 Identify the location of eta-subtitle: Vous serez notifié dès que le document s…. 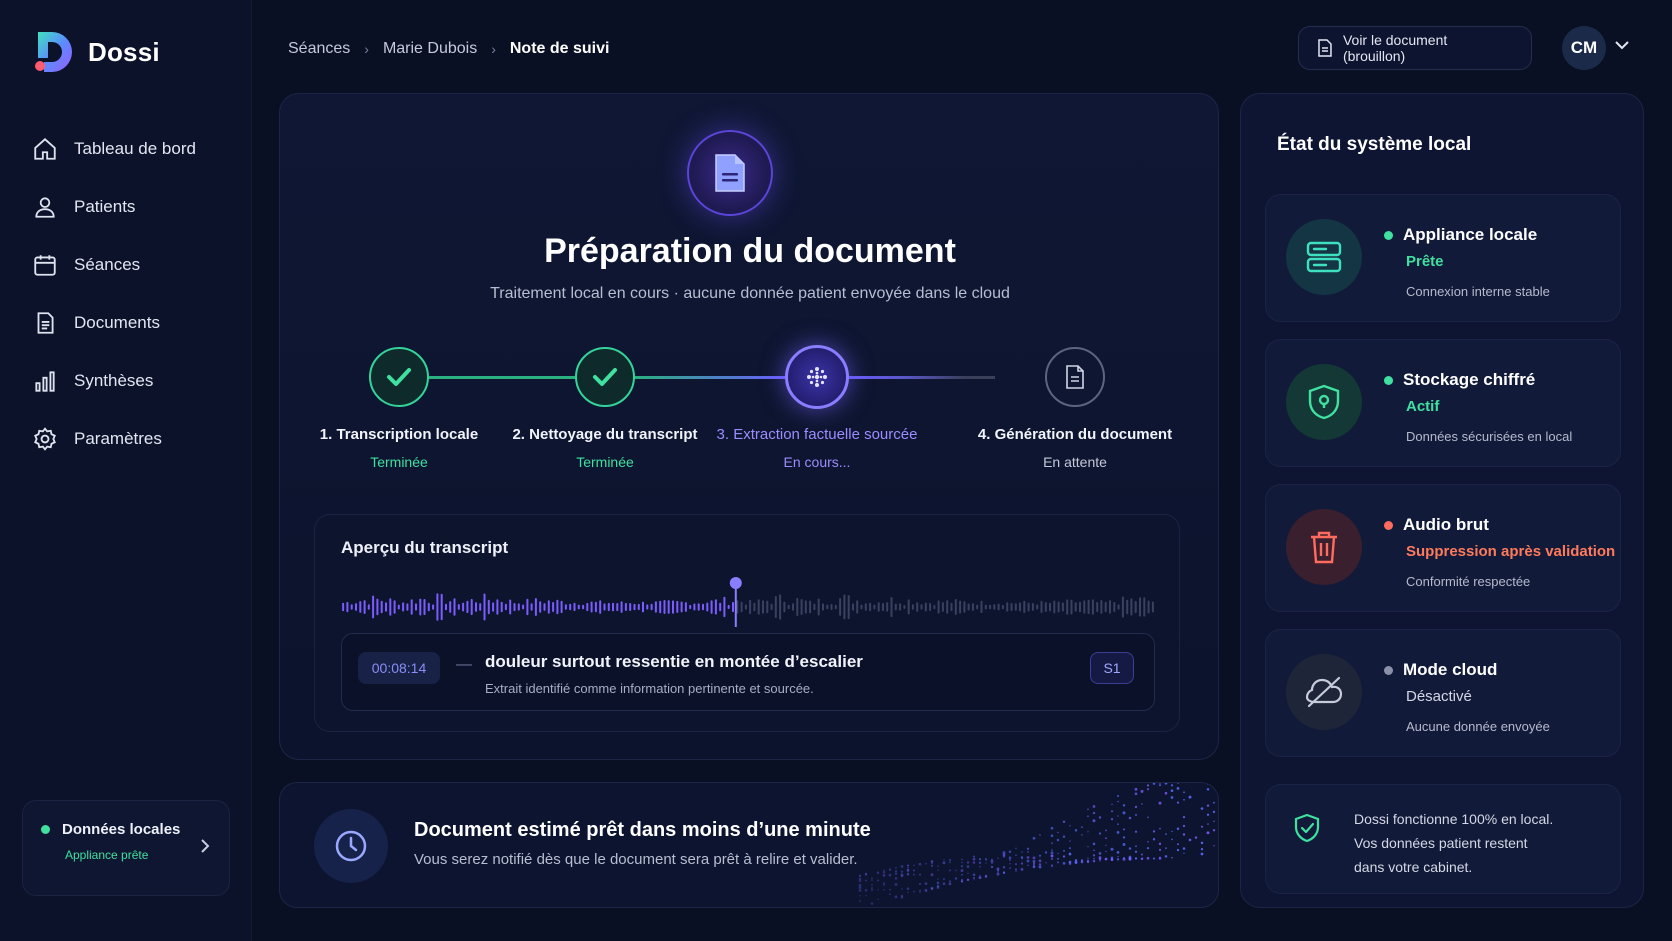
(636, 859).